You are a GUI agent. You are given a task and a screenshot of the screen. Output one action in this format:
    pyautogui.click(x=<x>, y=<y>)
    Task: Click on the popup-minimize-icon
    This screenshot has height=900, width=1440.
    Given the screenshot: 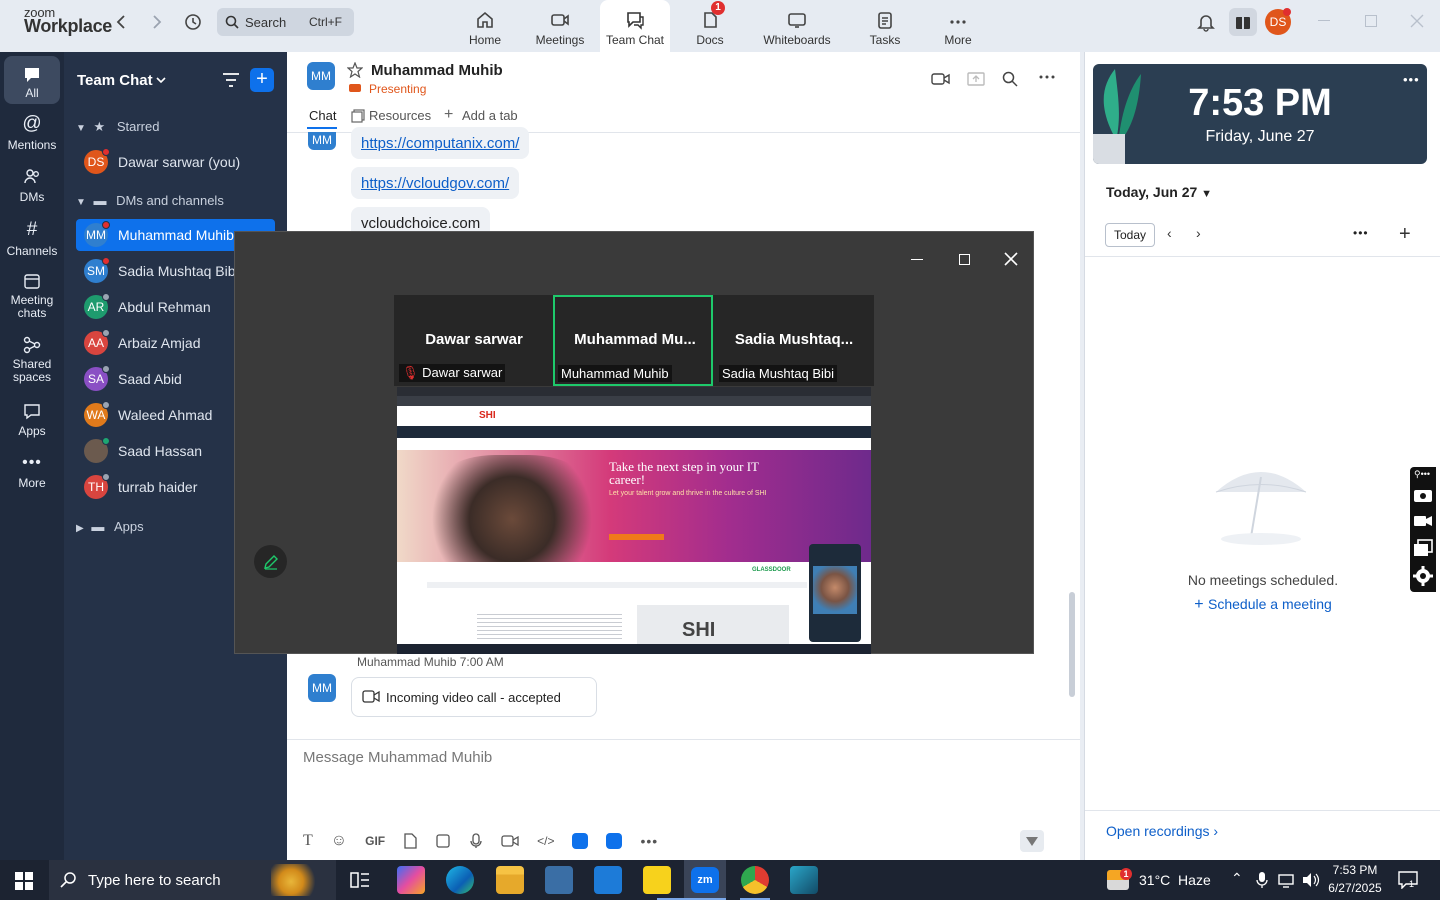 What is the action you would take?
    pyautogui.click(x=917, y=259)
    